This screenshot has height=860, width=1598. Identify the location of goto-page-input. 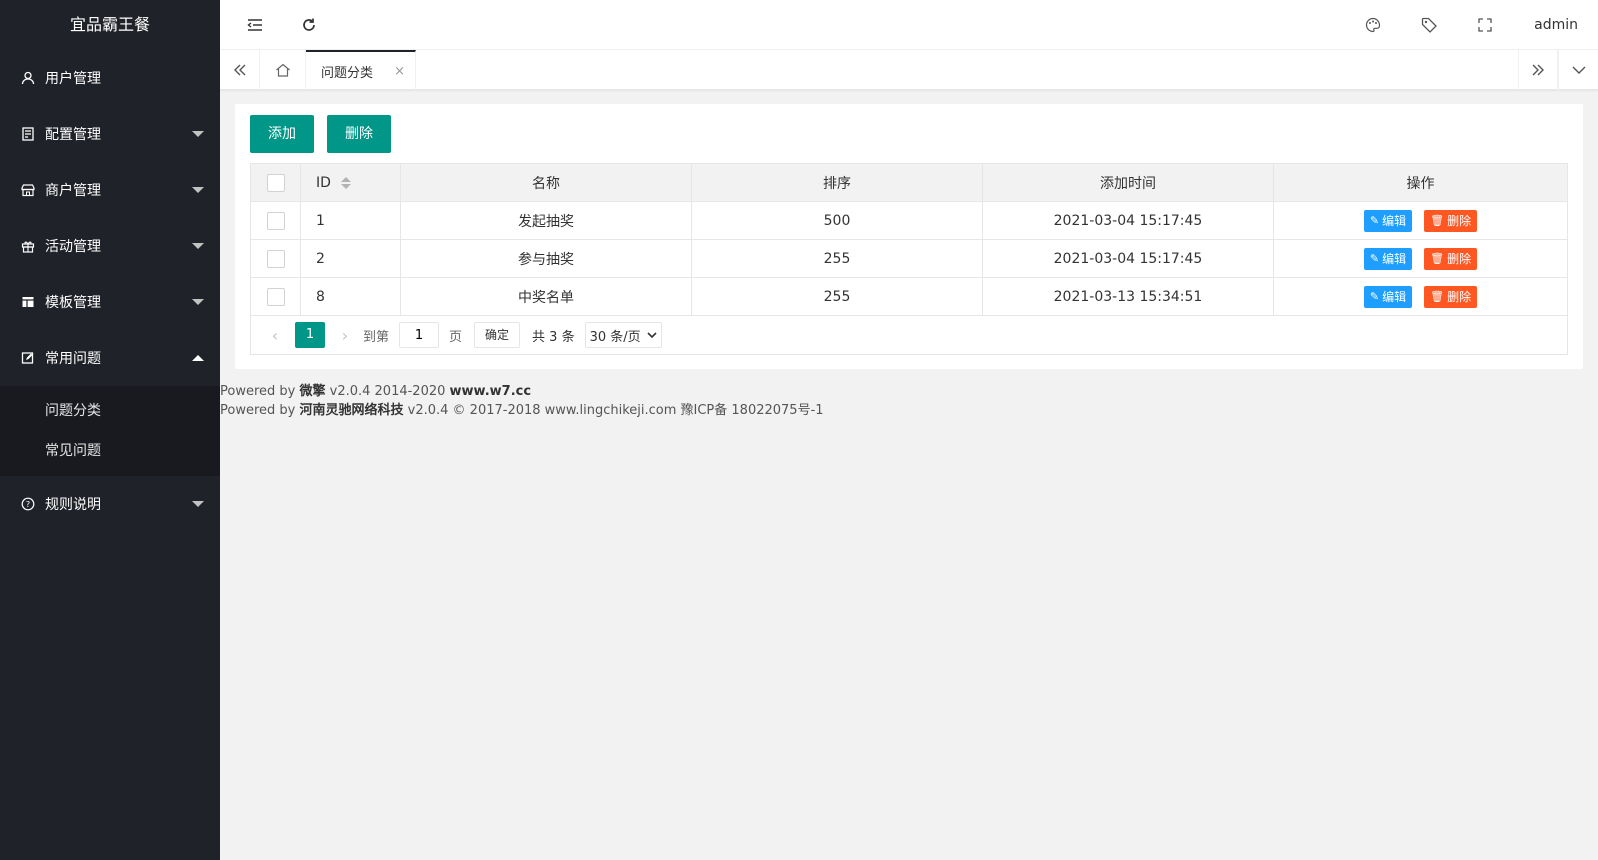
(419, 335).